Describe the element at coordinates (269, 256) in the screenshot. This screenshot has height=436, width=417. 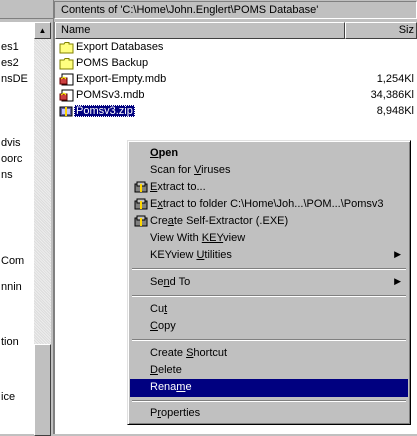
I see `menu-item-keyview-utilities: KEYview Utilities ▶` at that location.